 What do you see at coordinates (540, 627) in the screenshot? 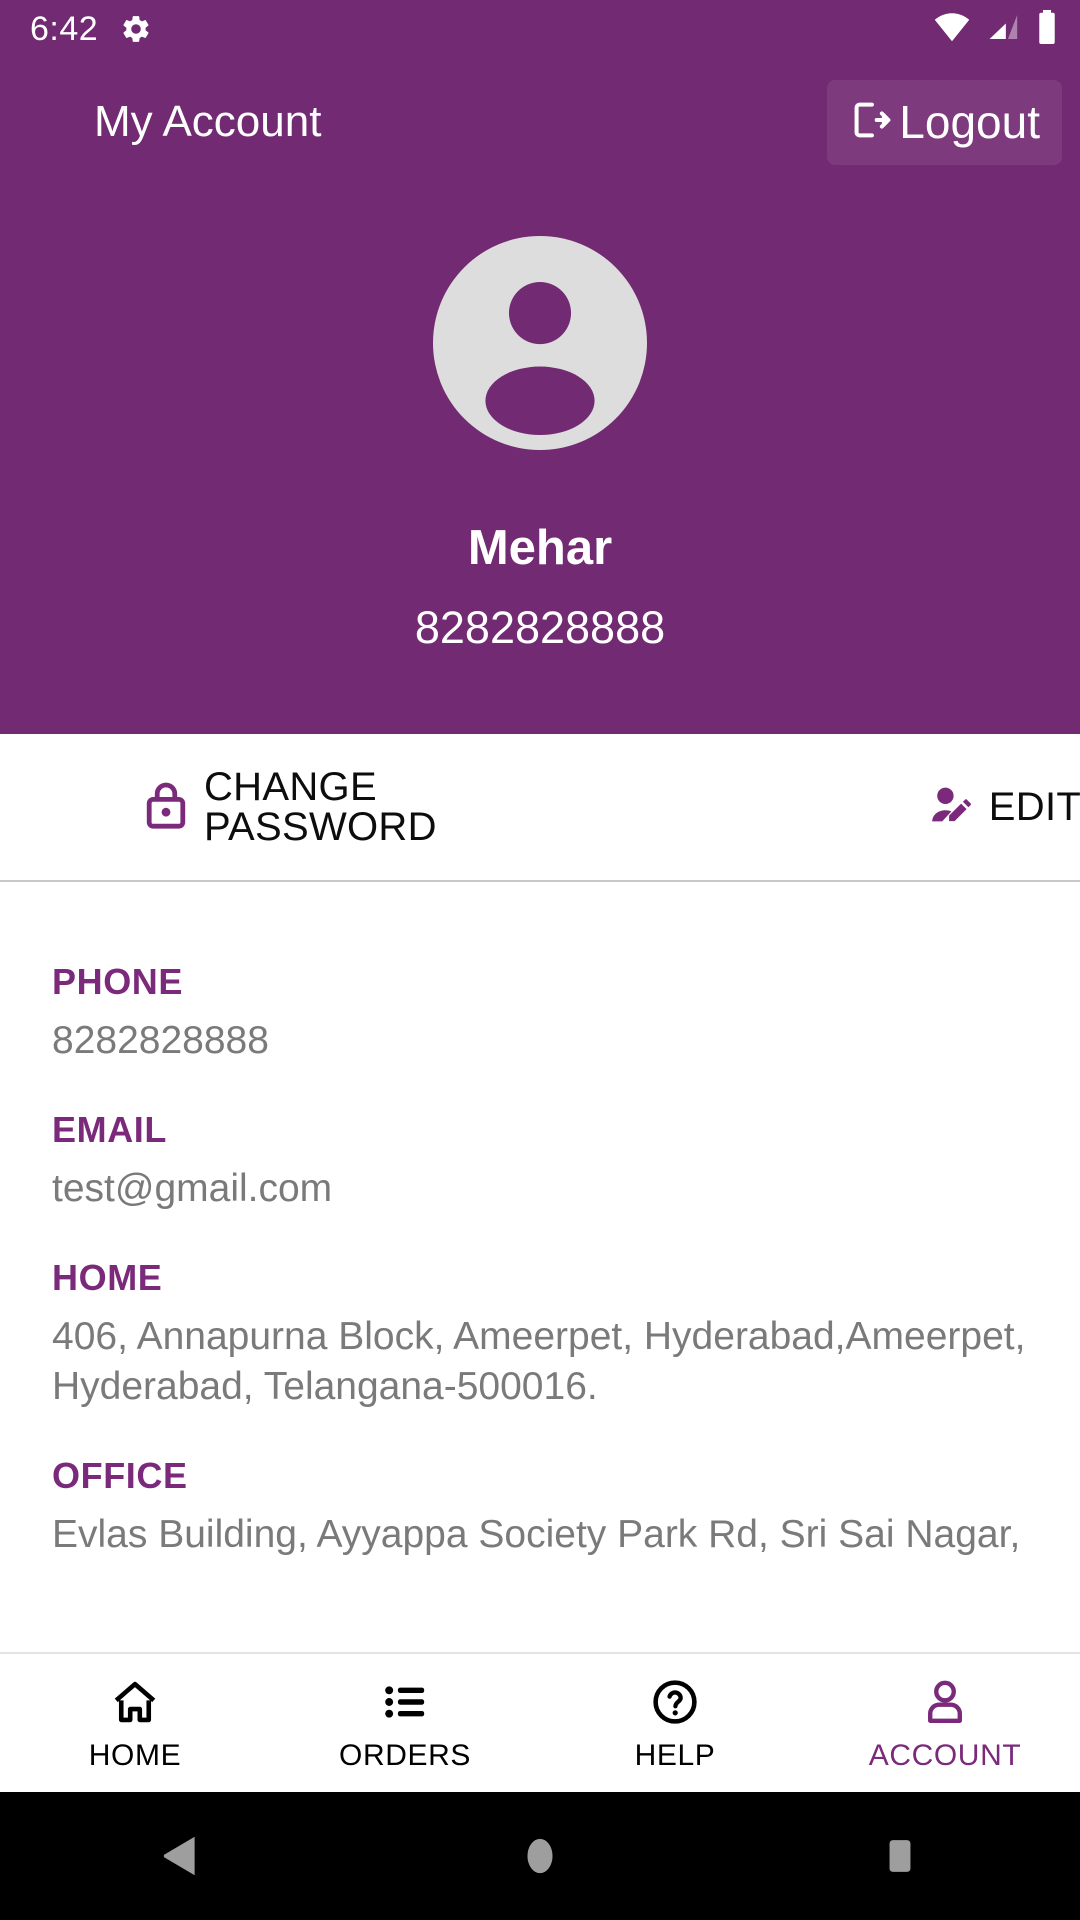
I see `profile-phone: 8282828888` at bounding box center [540, 627].